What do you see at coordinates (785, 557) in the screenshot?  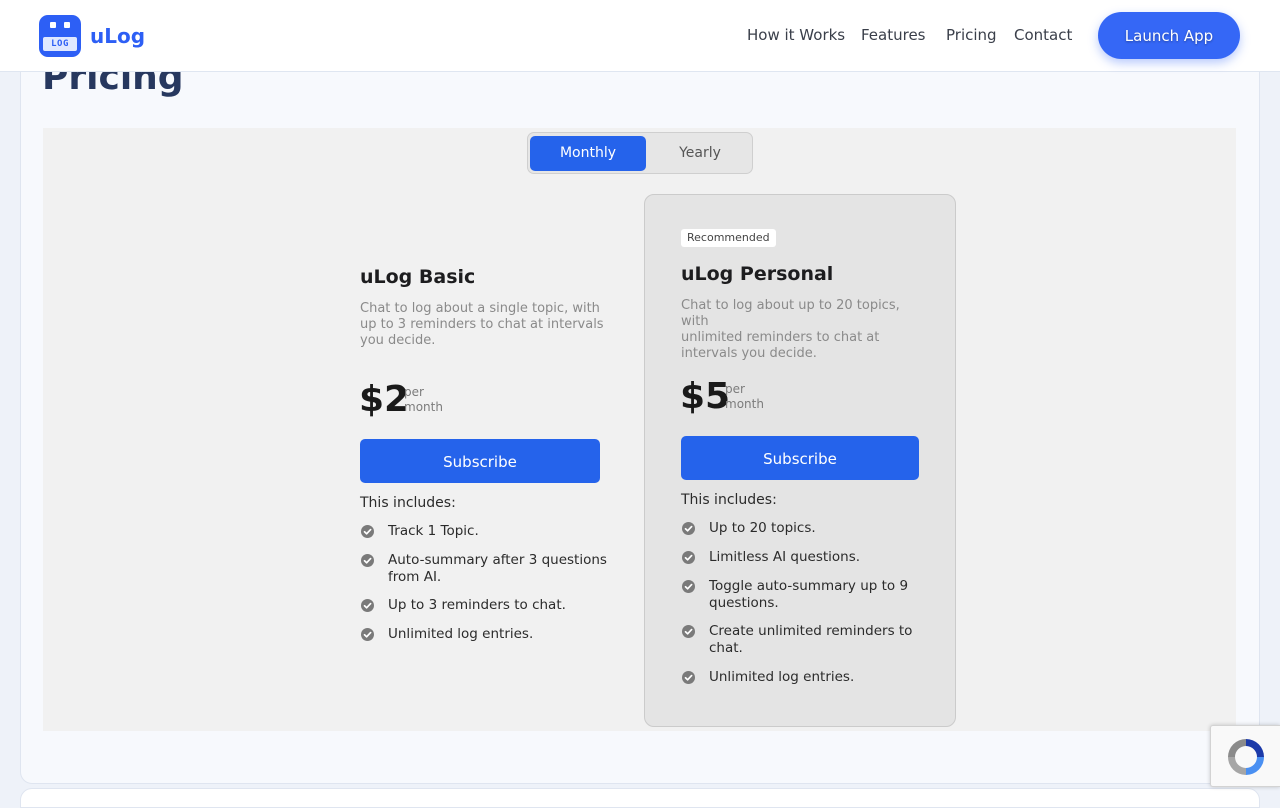 I see `feature-item: Limitless AI questions.` at bounding box center [785, 557].